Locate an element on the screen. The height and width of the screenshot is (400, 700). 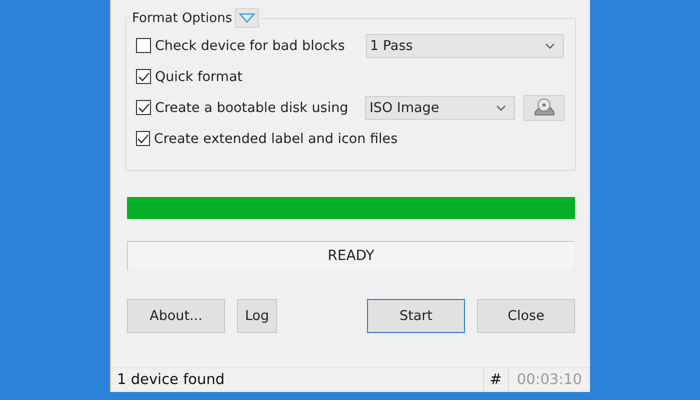
option-label: Quick format is located at coordinates (199, 76).